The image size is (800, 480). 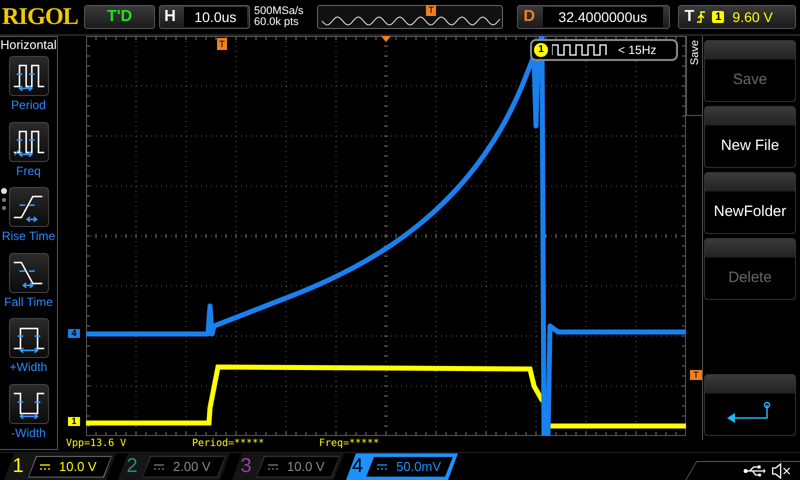 I want to click on menu-button: NewFolder, so click(x=750, y=203).